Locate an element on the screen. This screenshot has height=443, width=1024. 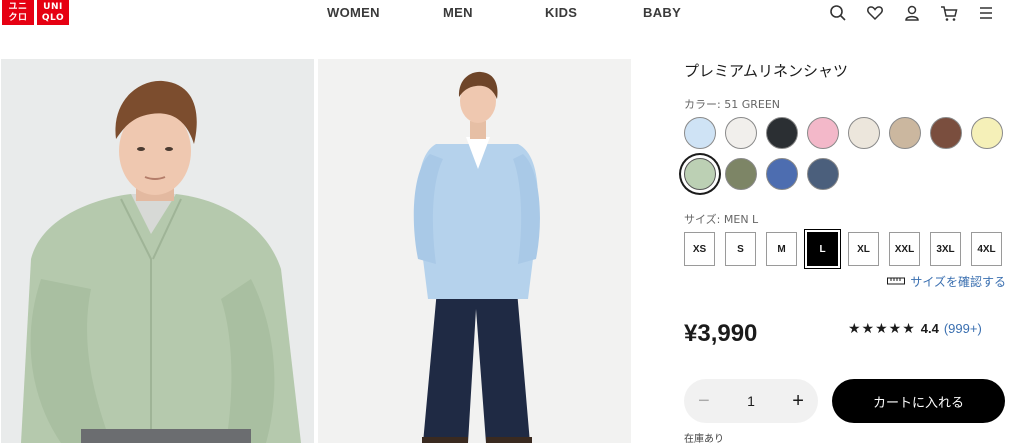
user-icon is located at coordinates (912, 13).